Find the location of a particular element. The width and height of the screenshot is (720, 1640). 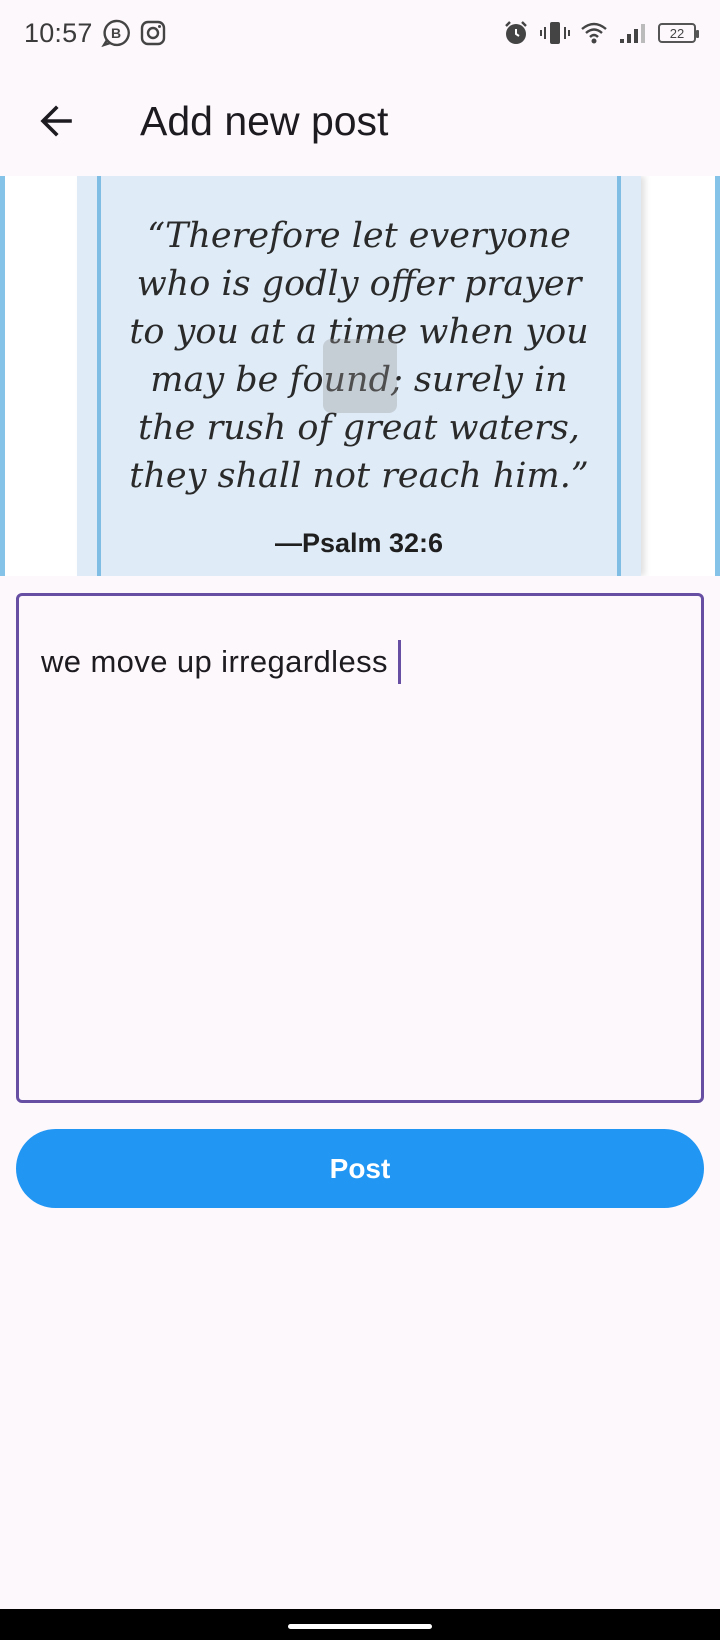

post-button: Post is located at coordinates (360, 1168).